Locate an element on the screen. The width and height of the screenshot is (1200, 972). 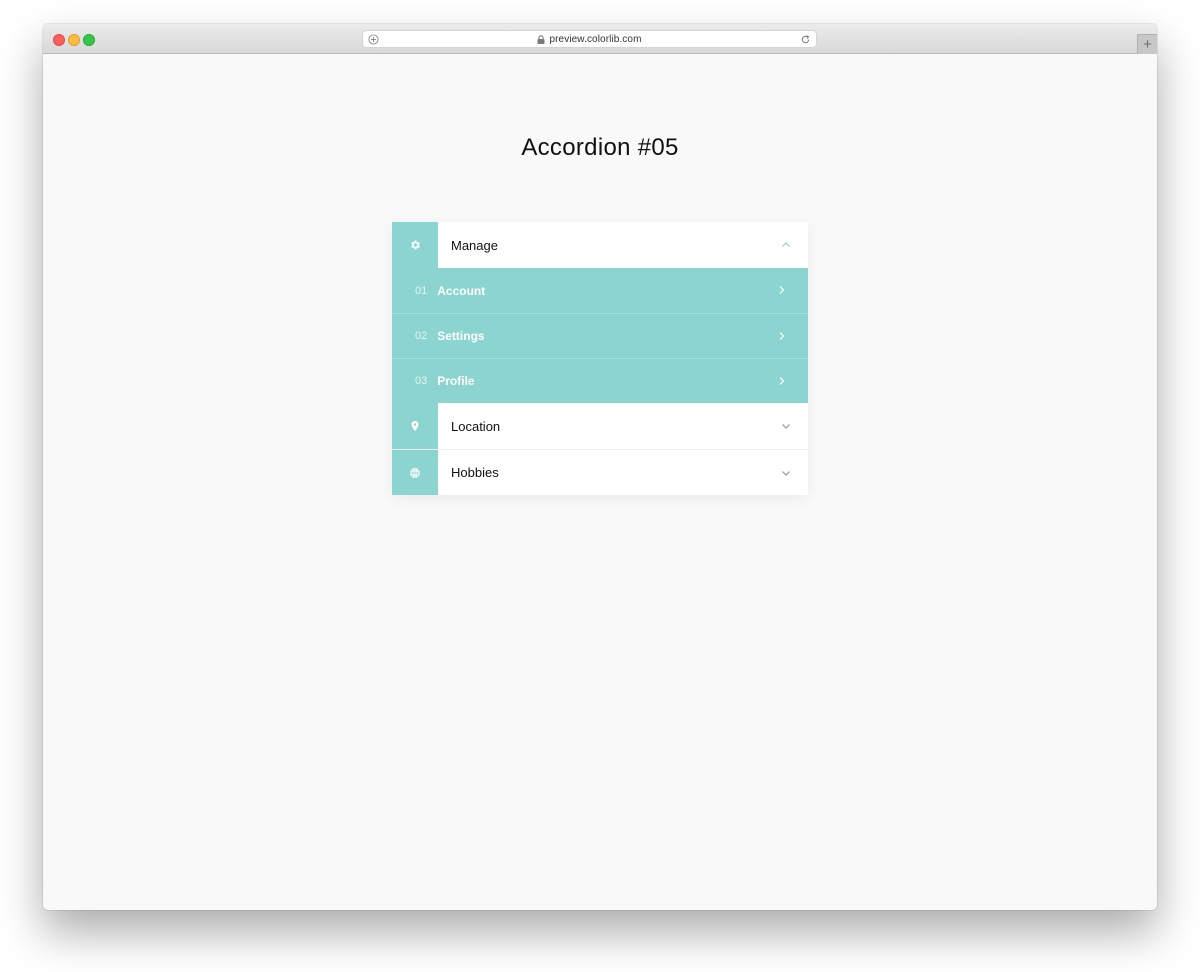
submenu-item-label: Profile is located at coordinates (456, 381).